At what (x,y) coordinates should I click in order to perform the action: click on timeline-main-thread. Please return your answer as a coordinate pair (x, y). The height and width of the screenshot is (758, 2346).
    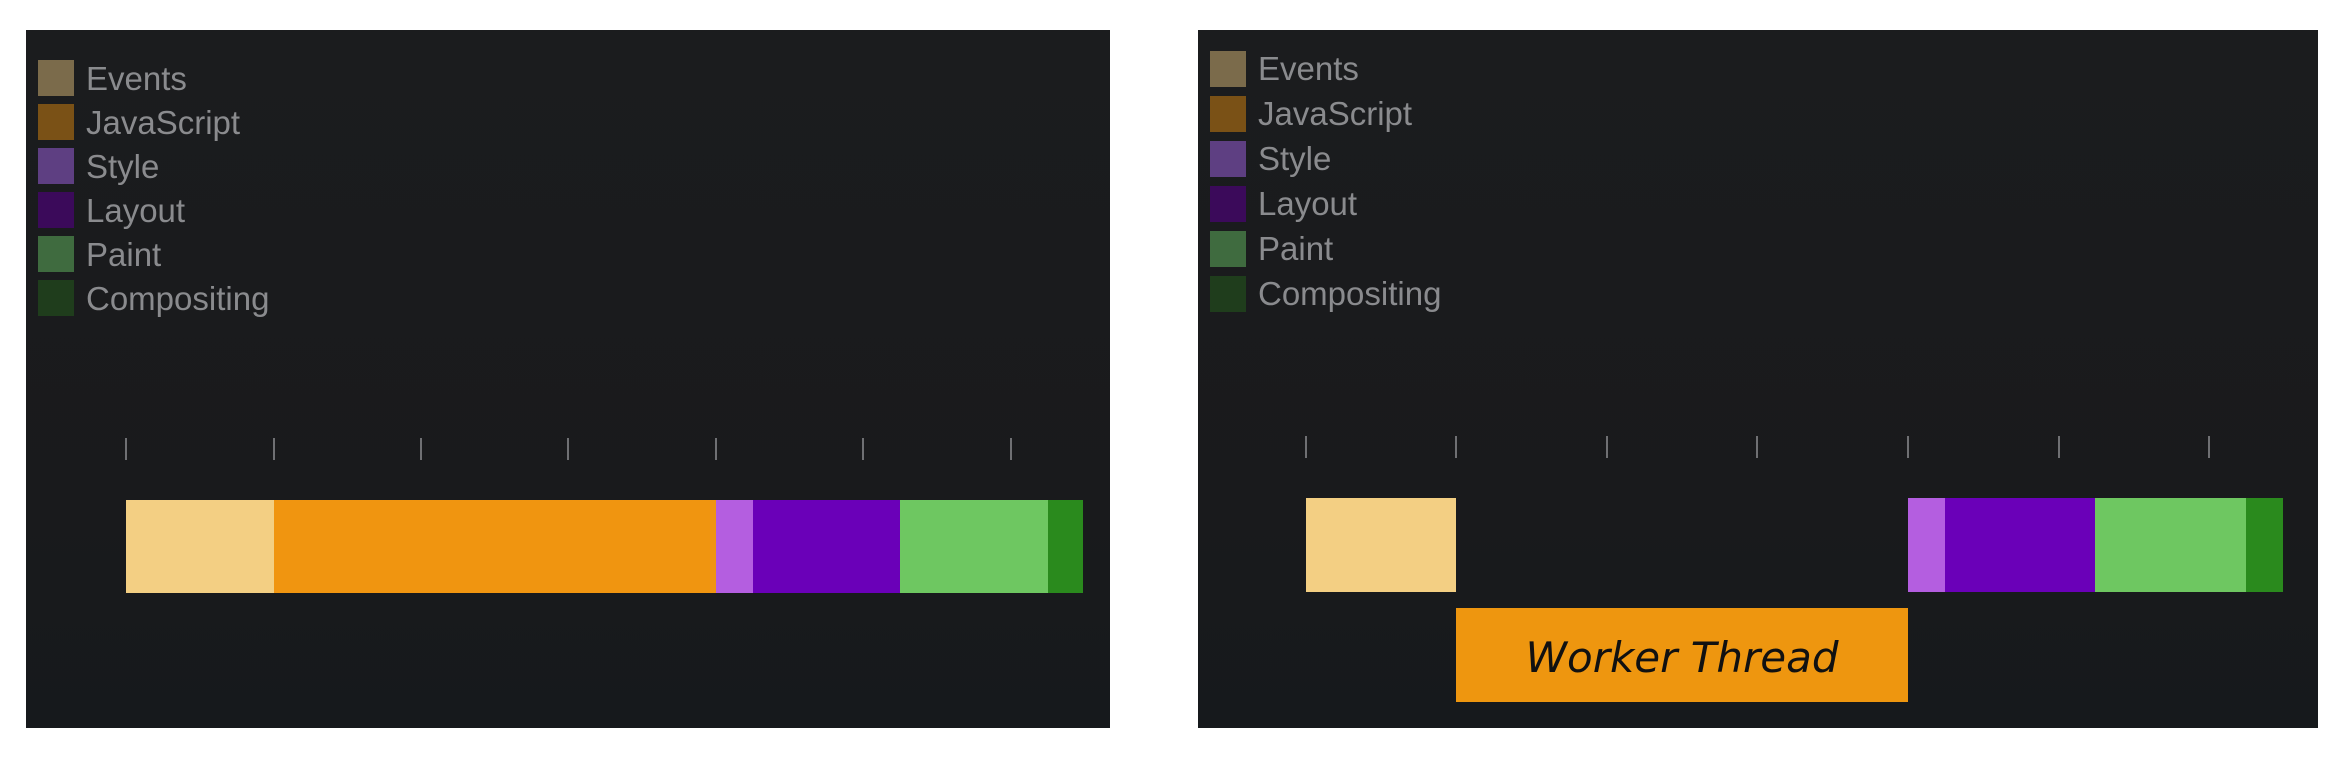
    Looking at the image, I should click on (604, 515).